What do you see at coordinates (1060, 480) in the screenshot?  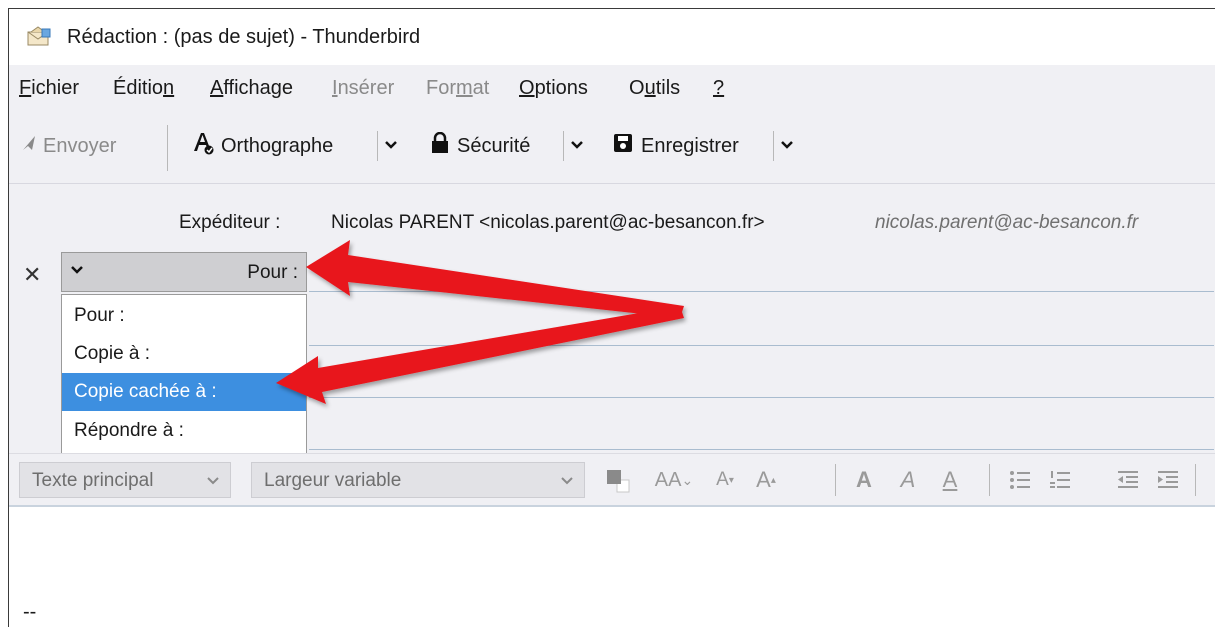 I see `numbered-list-icon` at bounding box center [1060, 480].